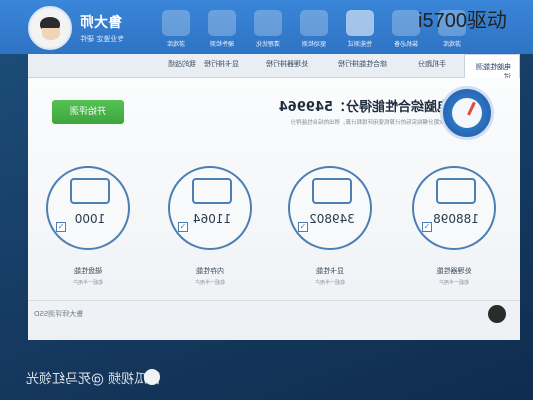  Describe the element at coordinates (305, 107) in the screenshot. I see `total-score: 549964` at that location.